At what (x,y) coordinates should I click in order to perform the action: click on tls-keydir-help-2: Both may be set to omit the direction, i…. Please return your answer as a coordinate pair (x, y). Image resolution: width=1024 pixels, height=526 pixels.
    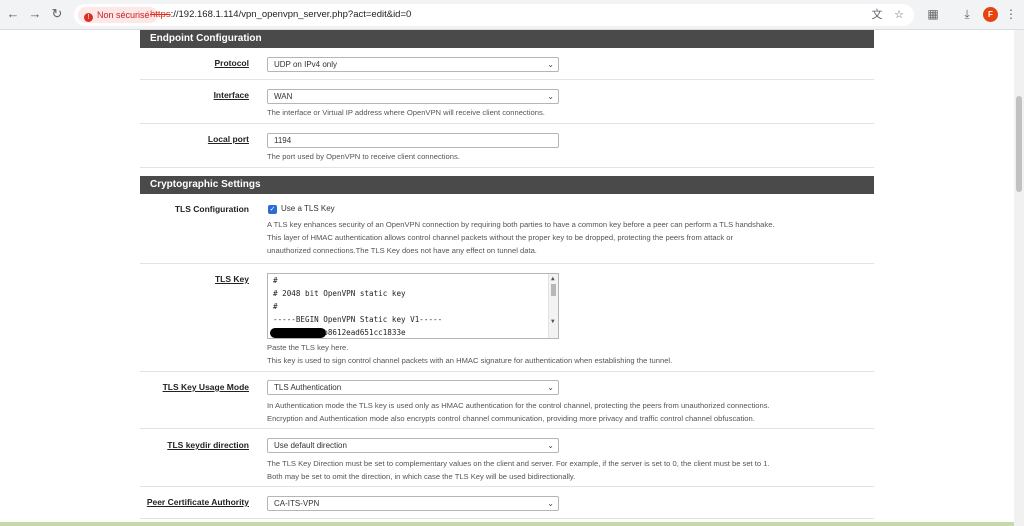
    Looking at the image, I should click on (421, 476).